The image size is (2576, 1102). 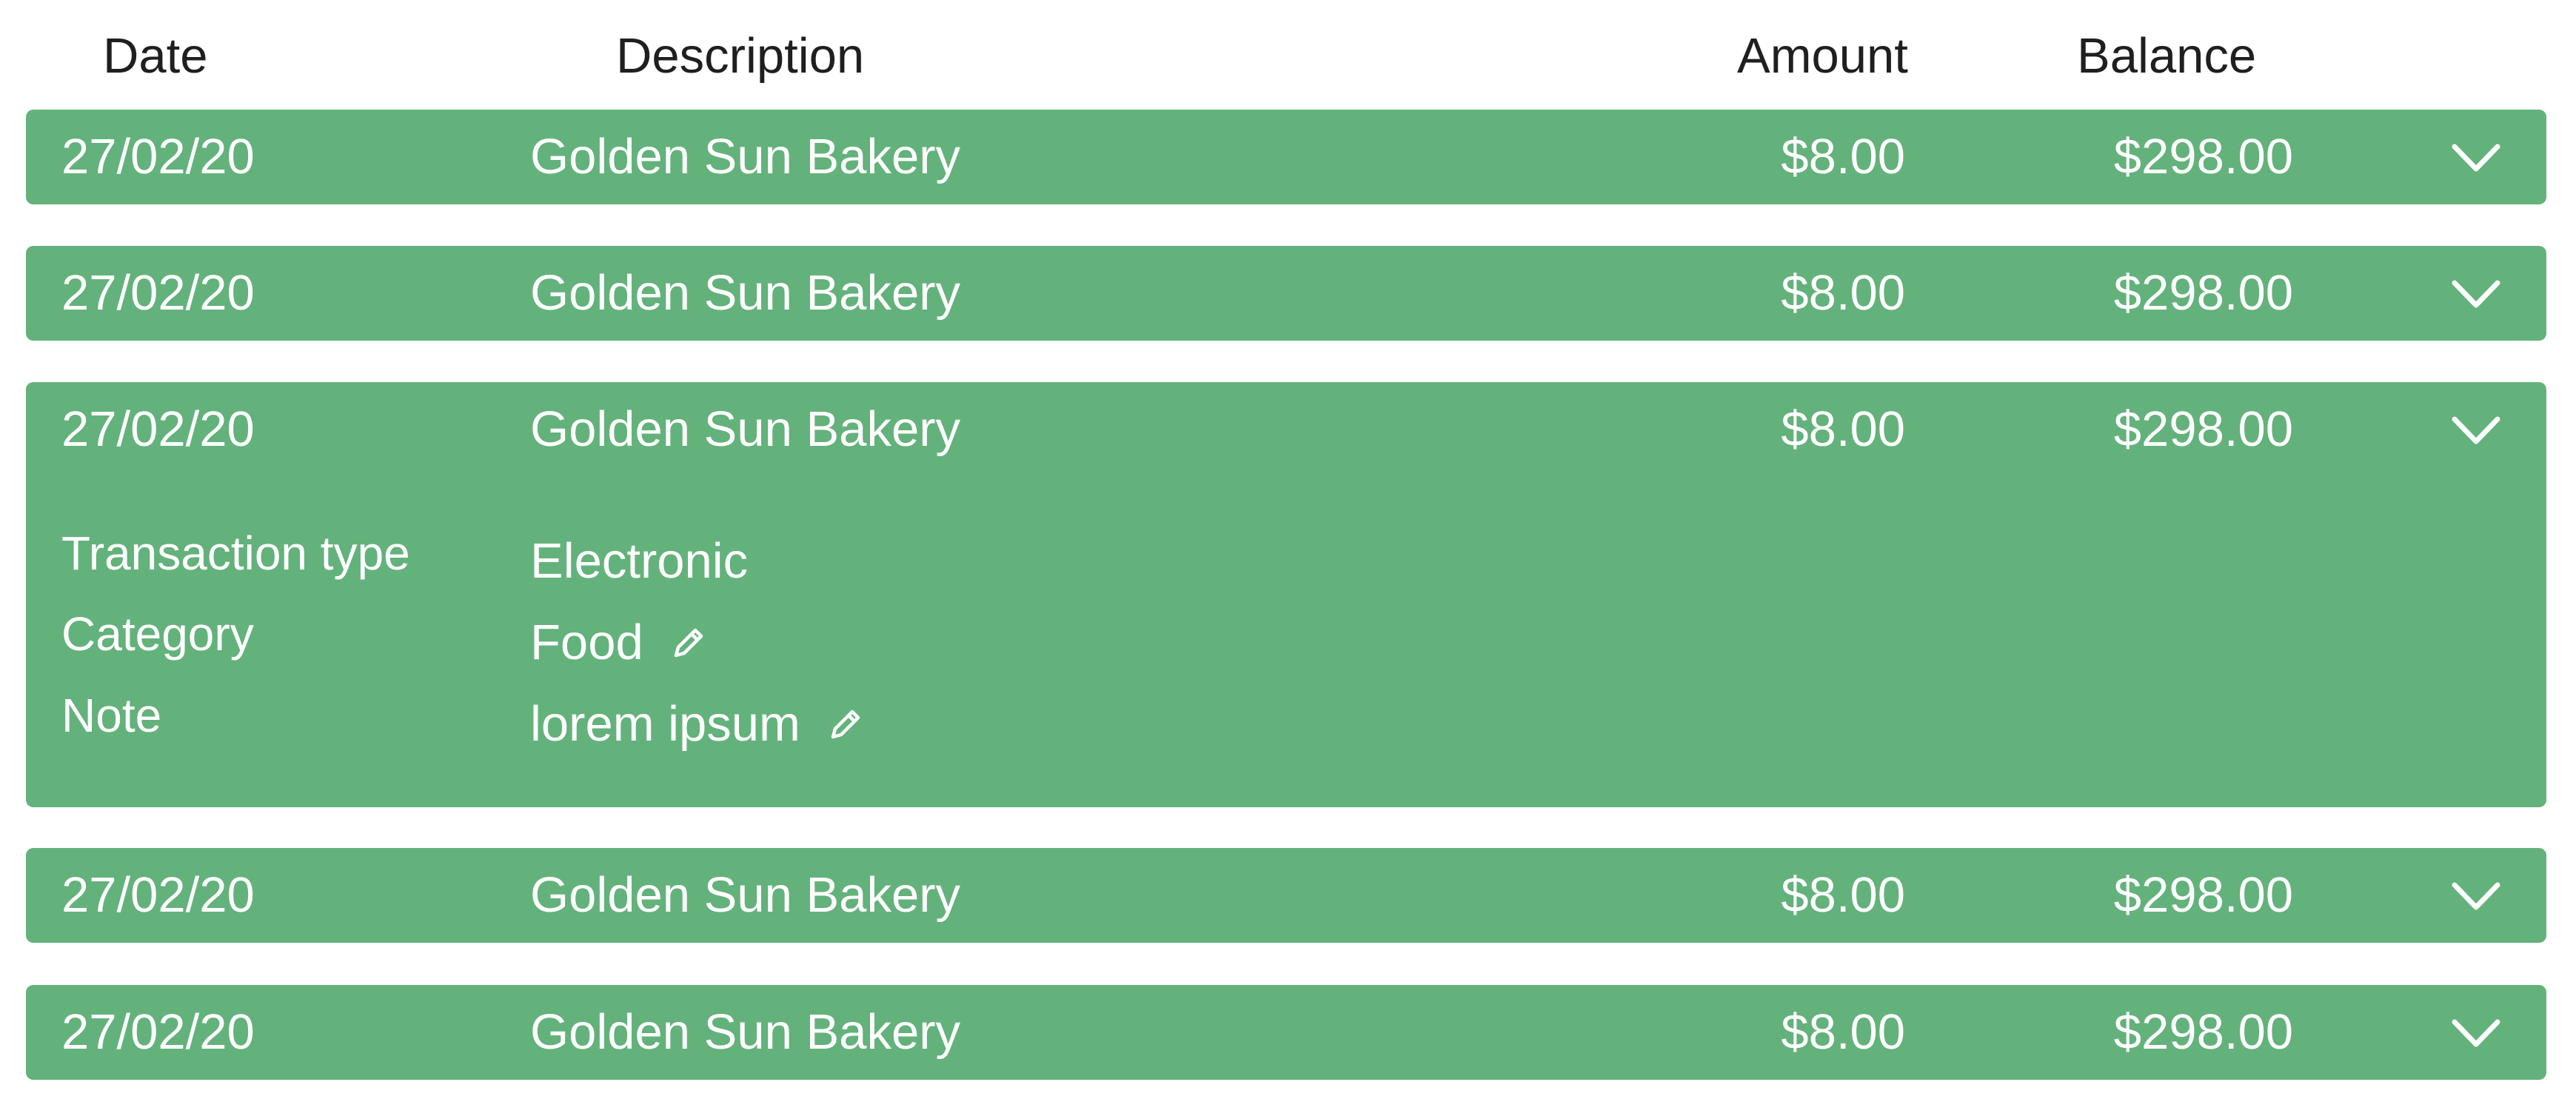 I want to click on column-header-amount: Amount, so click(x=1822, y=56).